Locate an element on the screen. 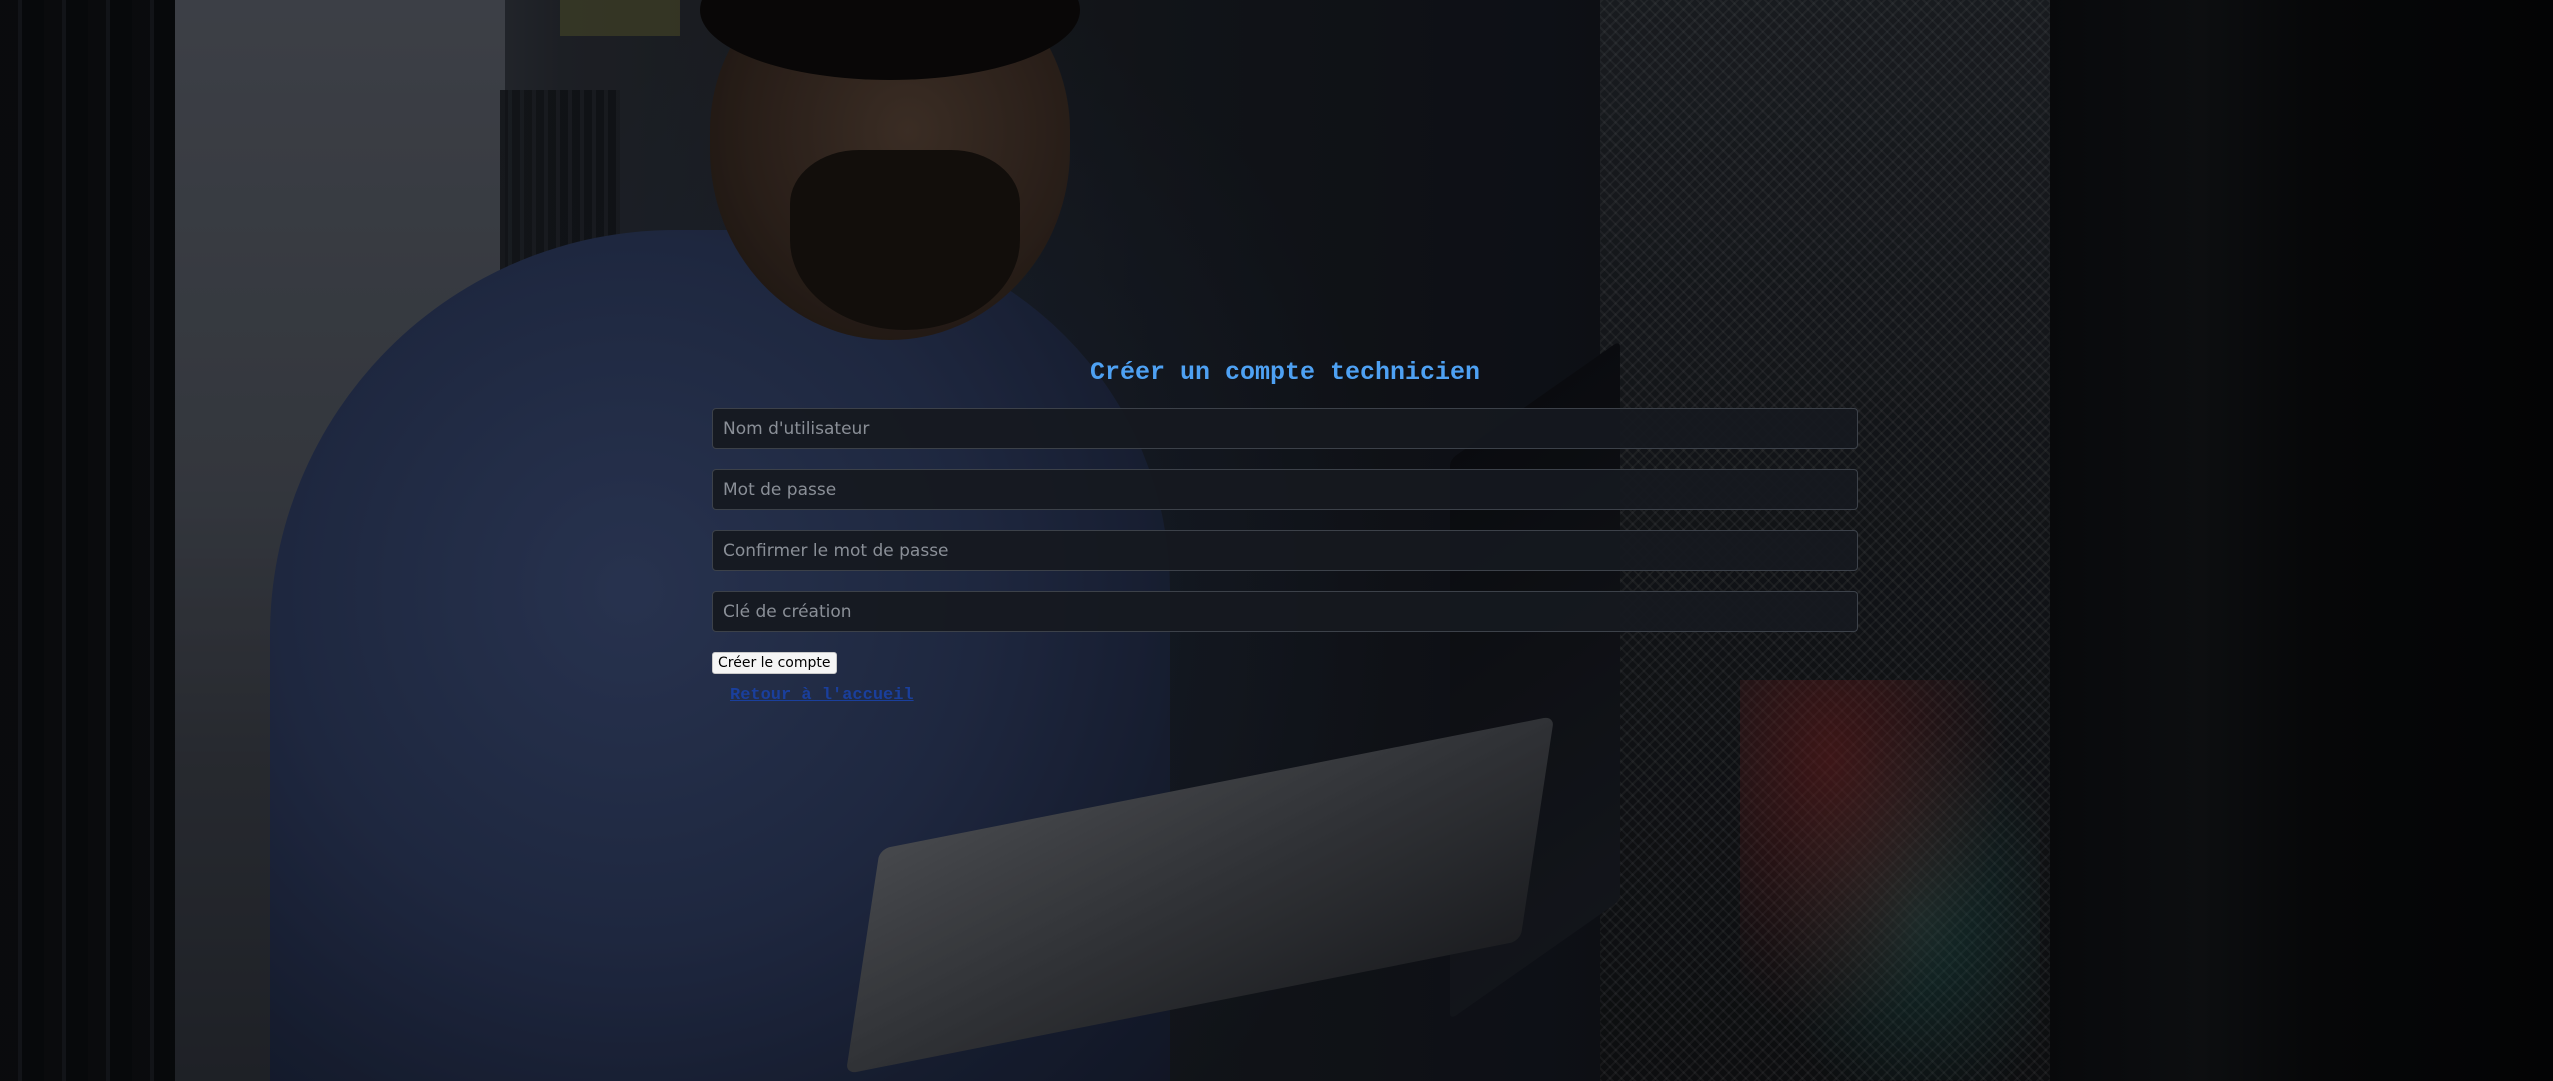 Image resolution: width=2553 pixels, height=1081 pixels. confirm-password-input is located at coordinates (1285, 550).